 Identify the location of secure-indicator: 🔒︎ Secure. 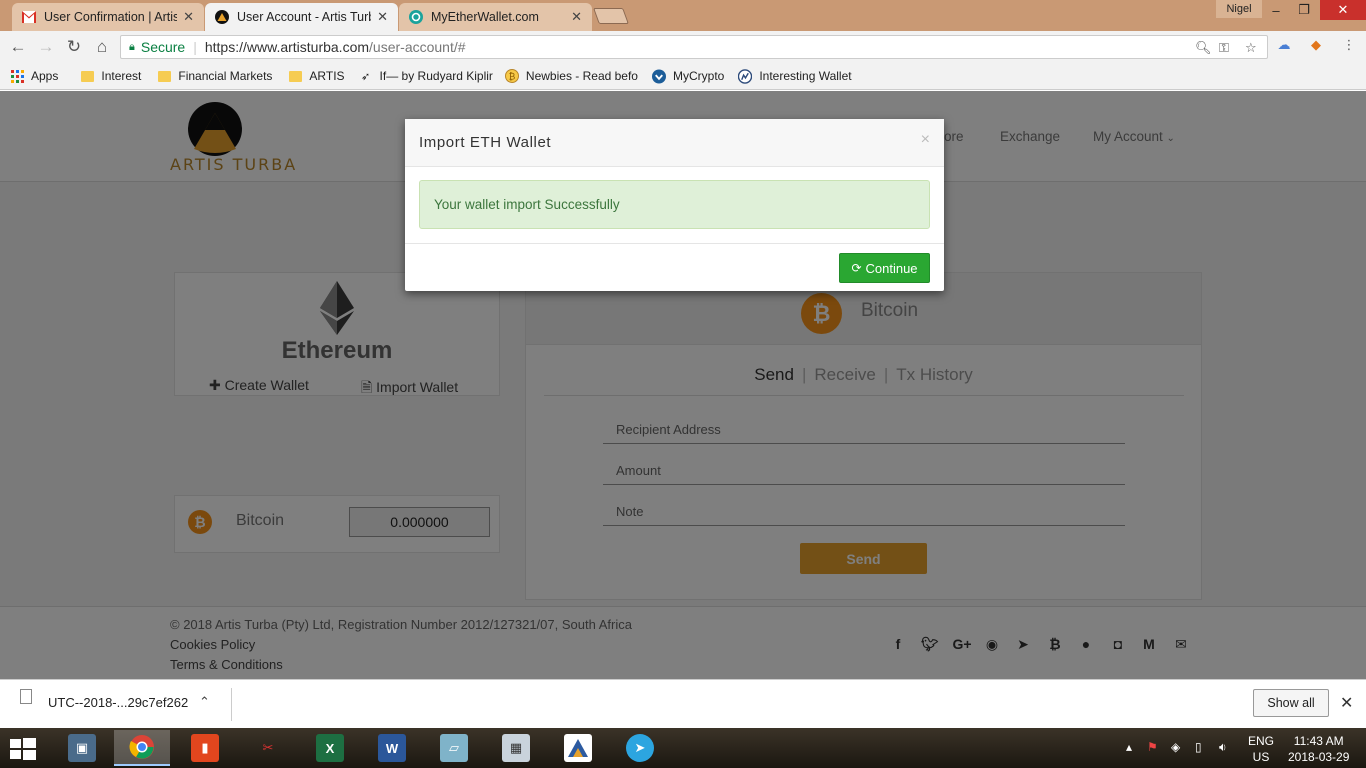
(157, 47).